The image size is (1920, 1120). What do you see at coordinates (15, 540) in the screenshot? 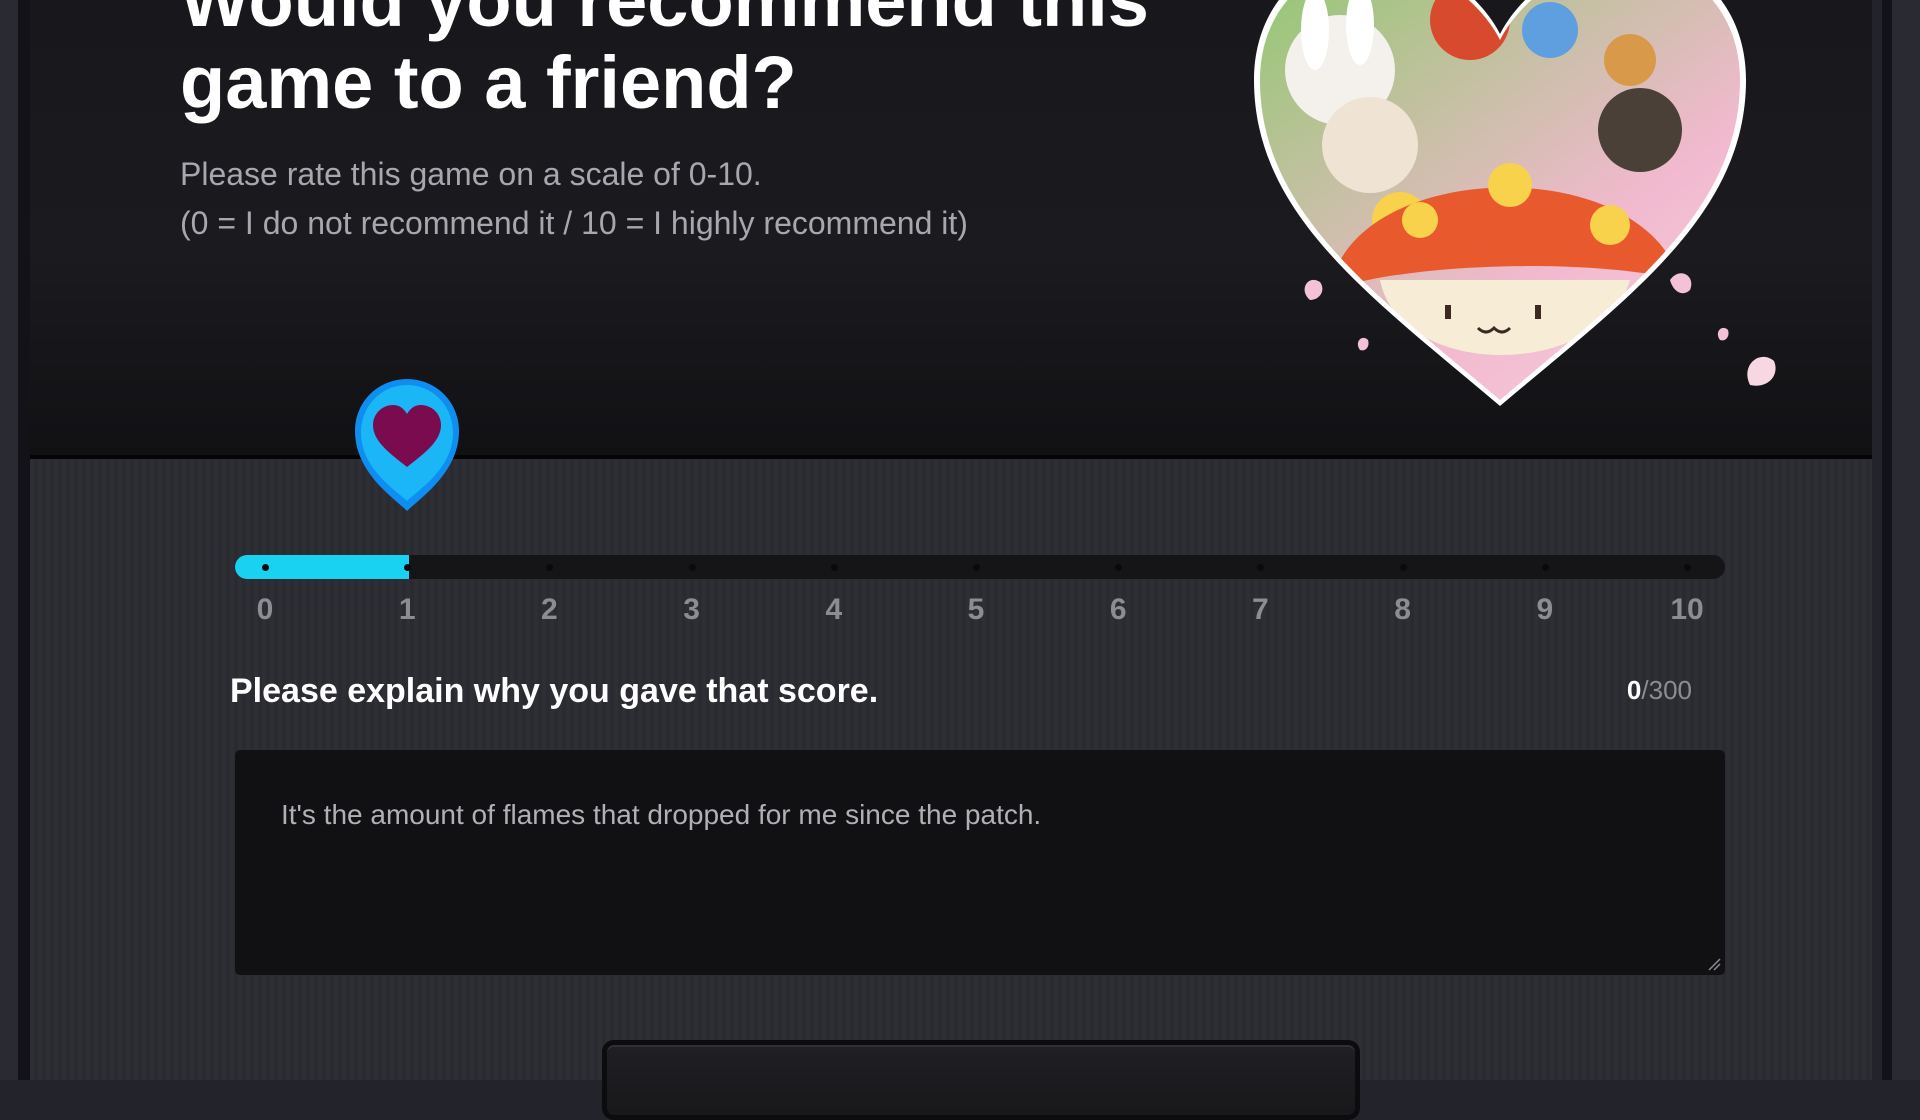
I see `window-frame-left` at bounding box center [15, 540].